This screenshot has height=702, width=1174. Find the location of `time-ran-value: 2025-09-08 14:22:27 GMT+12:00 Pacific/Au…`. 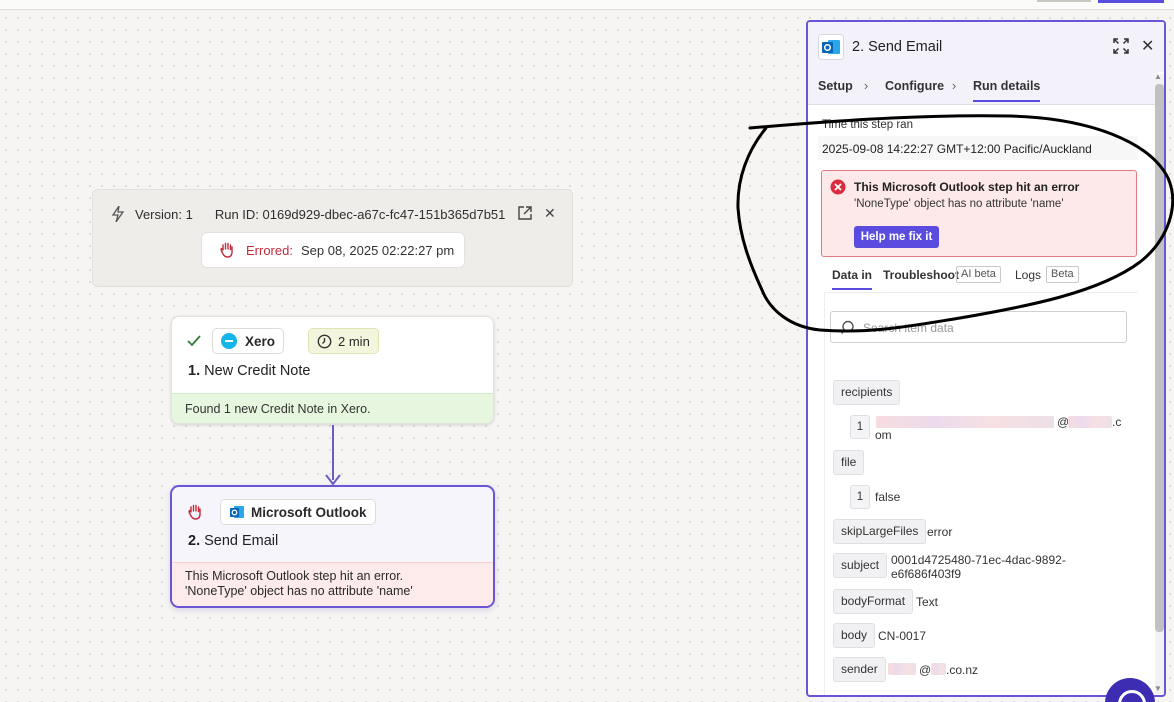

time-ran-value: 2025-09-08 14:22:27 GMT+12:00 Pacific/Au… is located at coordinates (978, 148).